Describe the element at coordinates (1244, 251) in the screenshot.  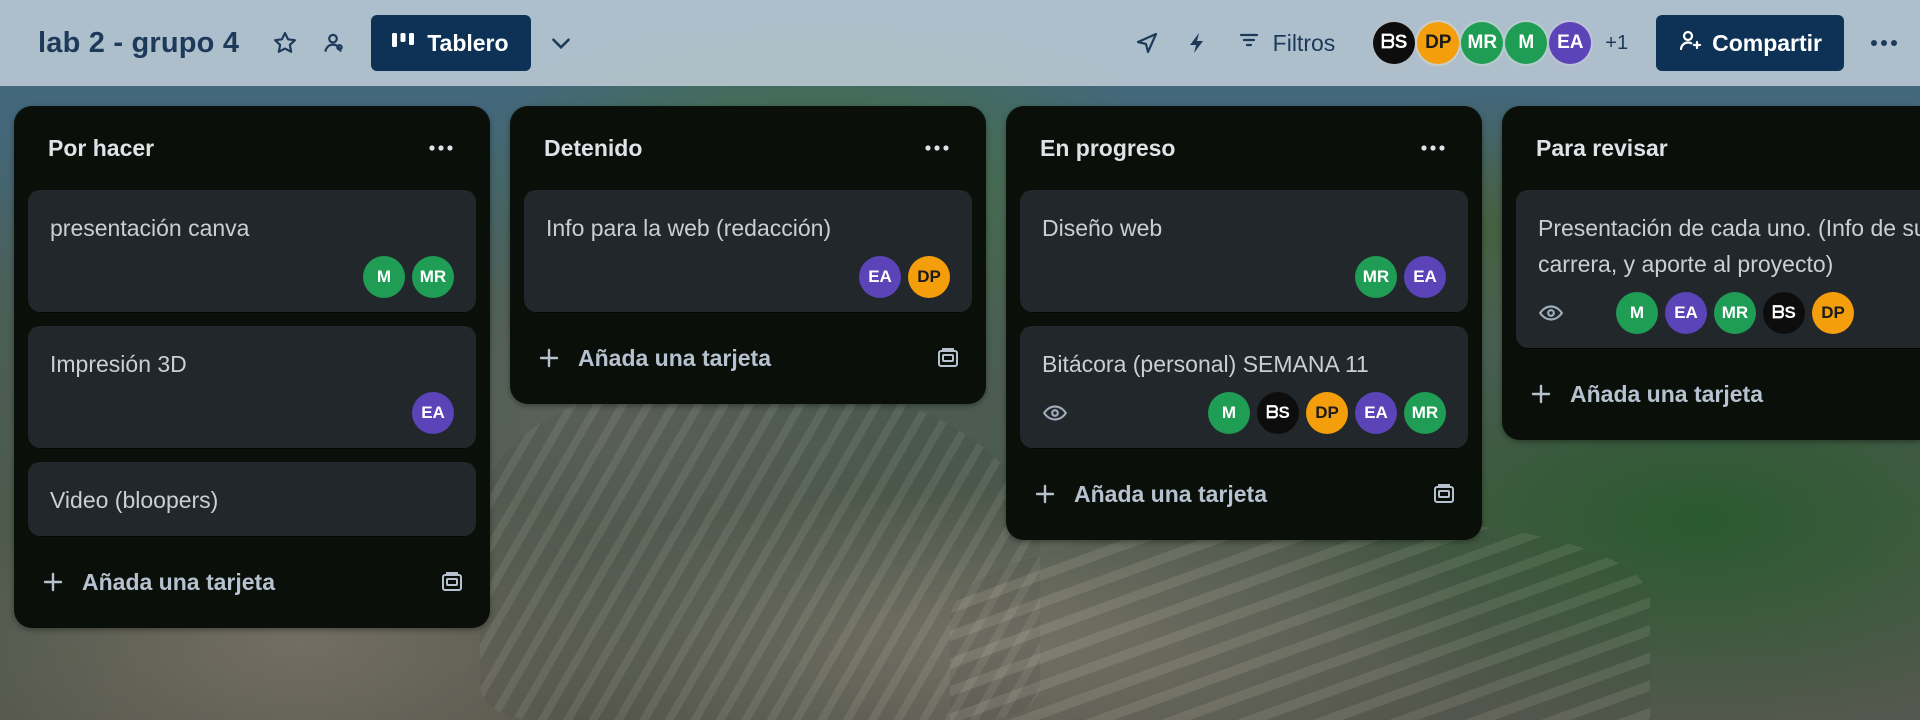
I see `card: Diseño web MR EA` at that location.